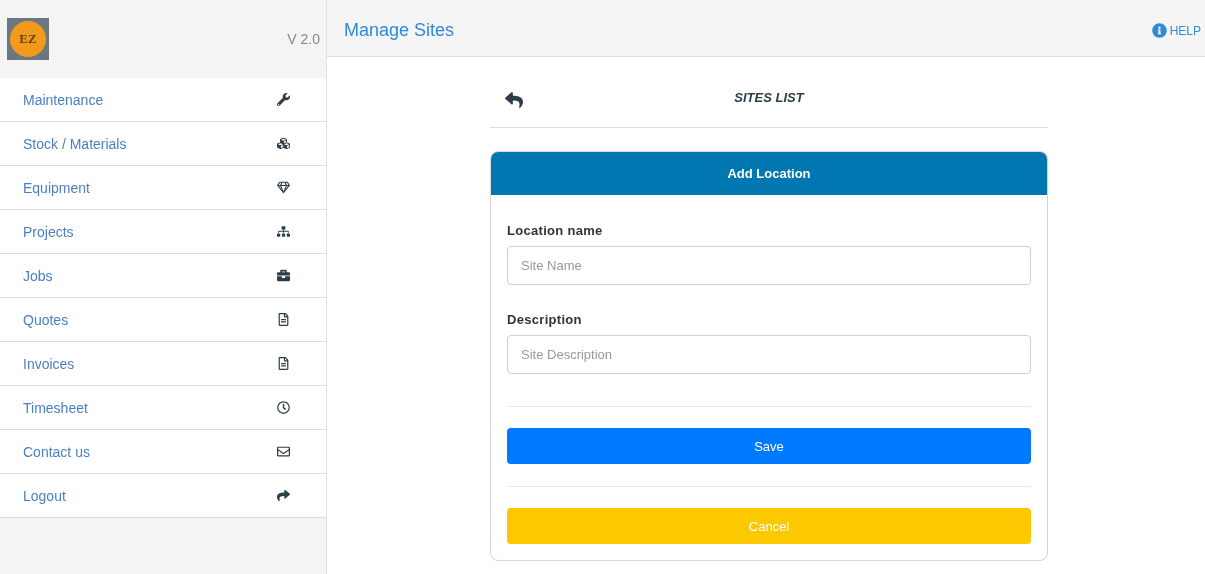  Describe the element at coordinates (399, 30) in the screenshot. I see `page-title: Manage Sites` at that location.